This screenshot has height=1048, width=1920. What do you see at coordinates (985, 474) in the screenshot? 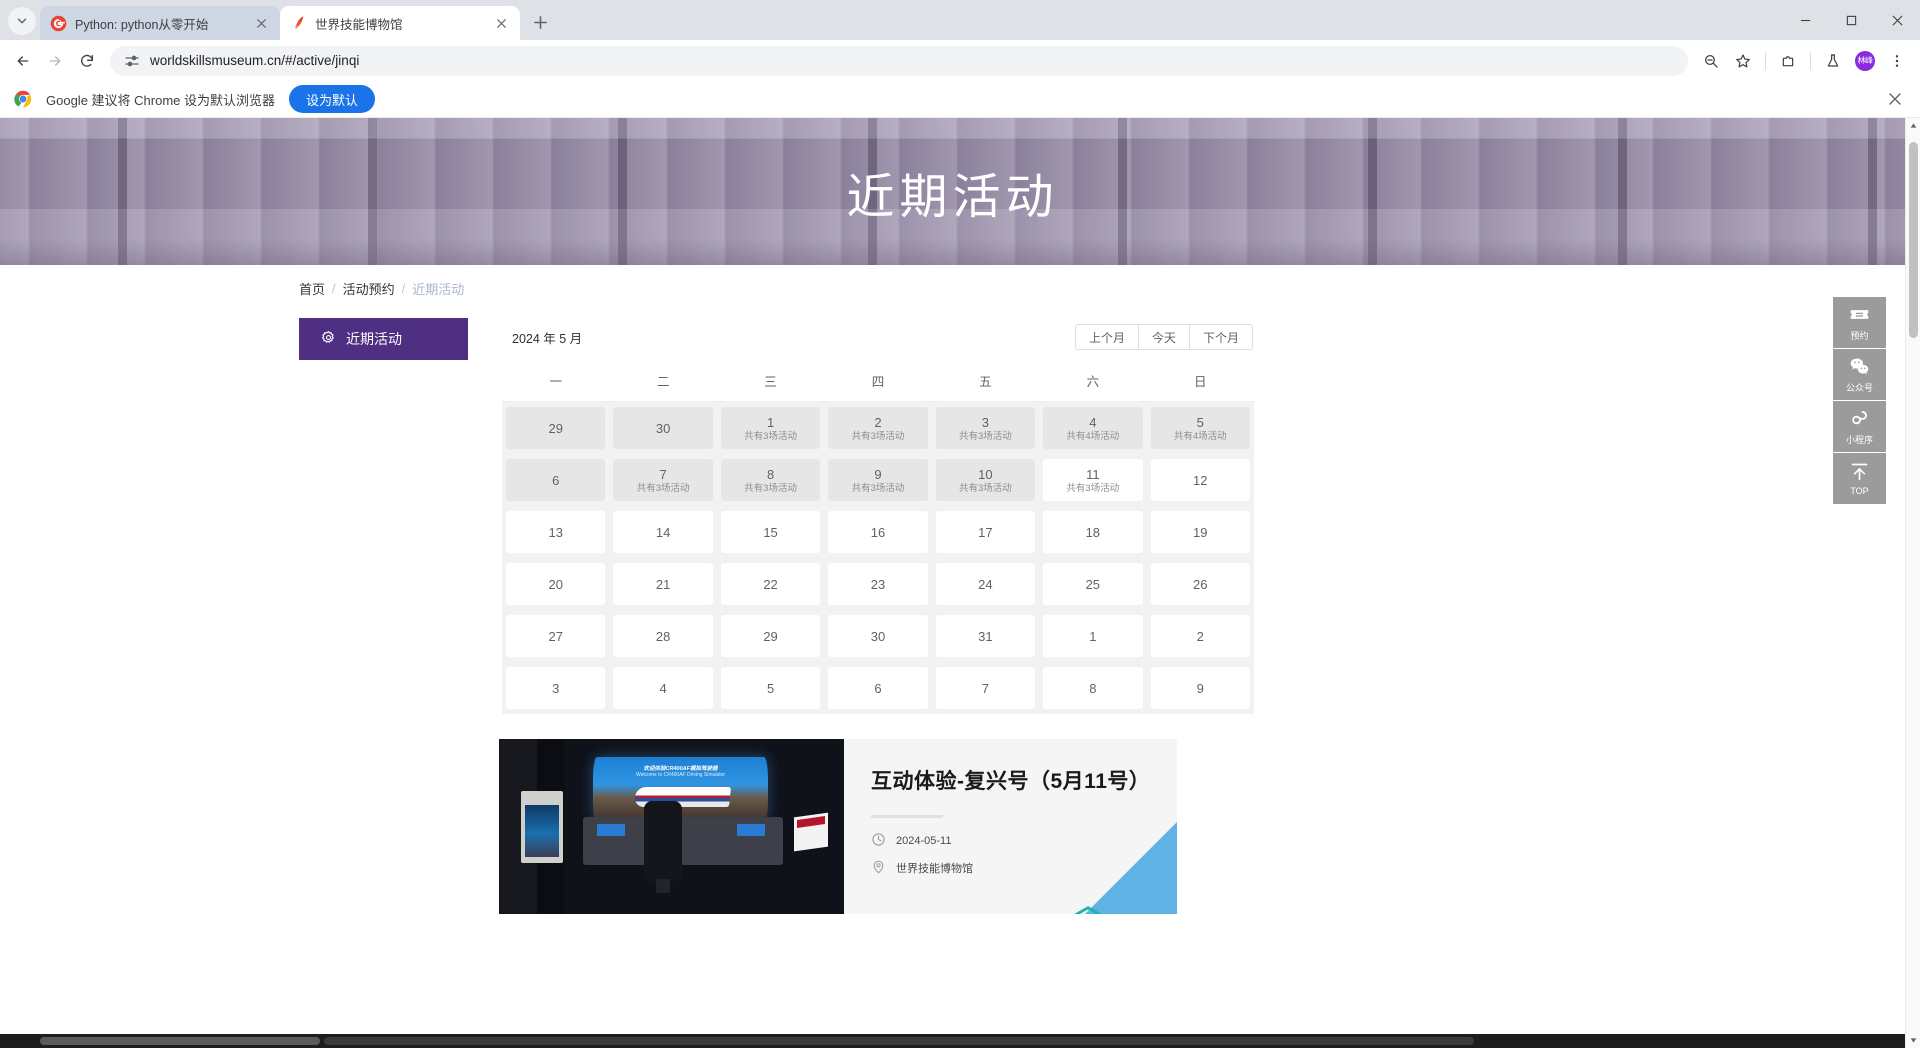
I see `day-number: 10` at bounding box center [985, 474].